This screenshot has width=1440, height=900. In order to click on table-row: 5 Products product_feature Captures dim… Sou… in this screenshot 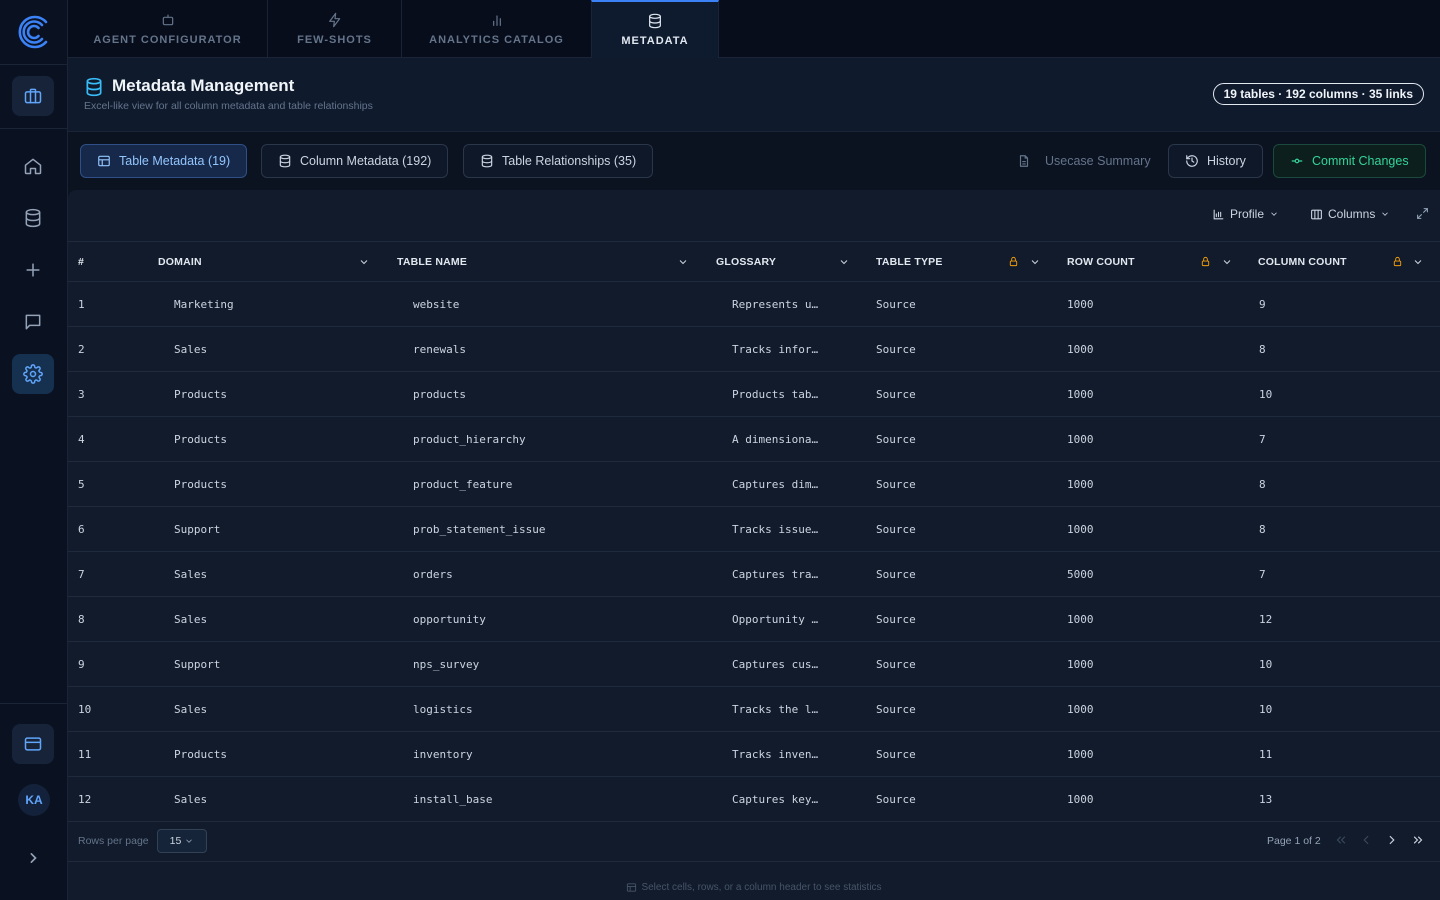, I will do `click(754, 484)`.